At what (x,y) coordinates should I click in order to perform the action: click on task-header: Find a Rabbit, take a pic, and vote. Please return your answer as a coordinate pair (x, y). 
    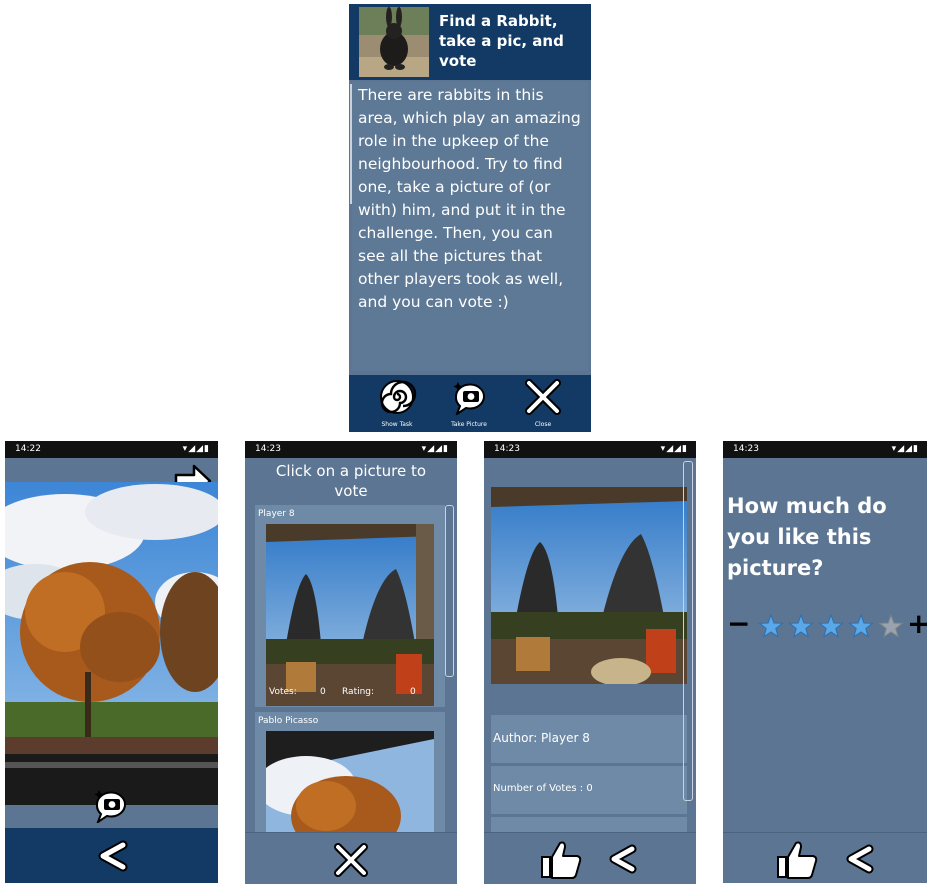
    Looking at the image, I should click on (470, 42).